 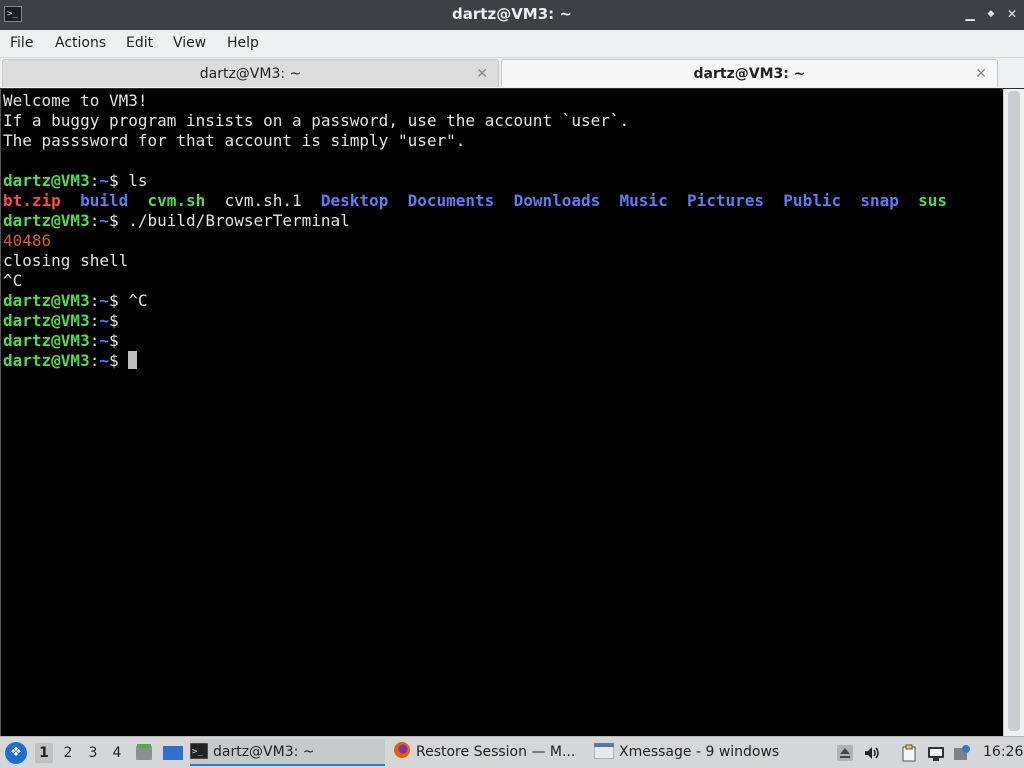 I want to click on dir-entry: snap, so click(x=879, y=200).